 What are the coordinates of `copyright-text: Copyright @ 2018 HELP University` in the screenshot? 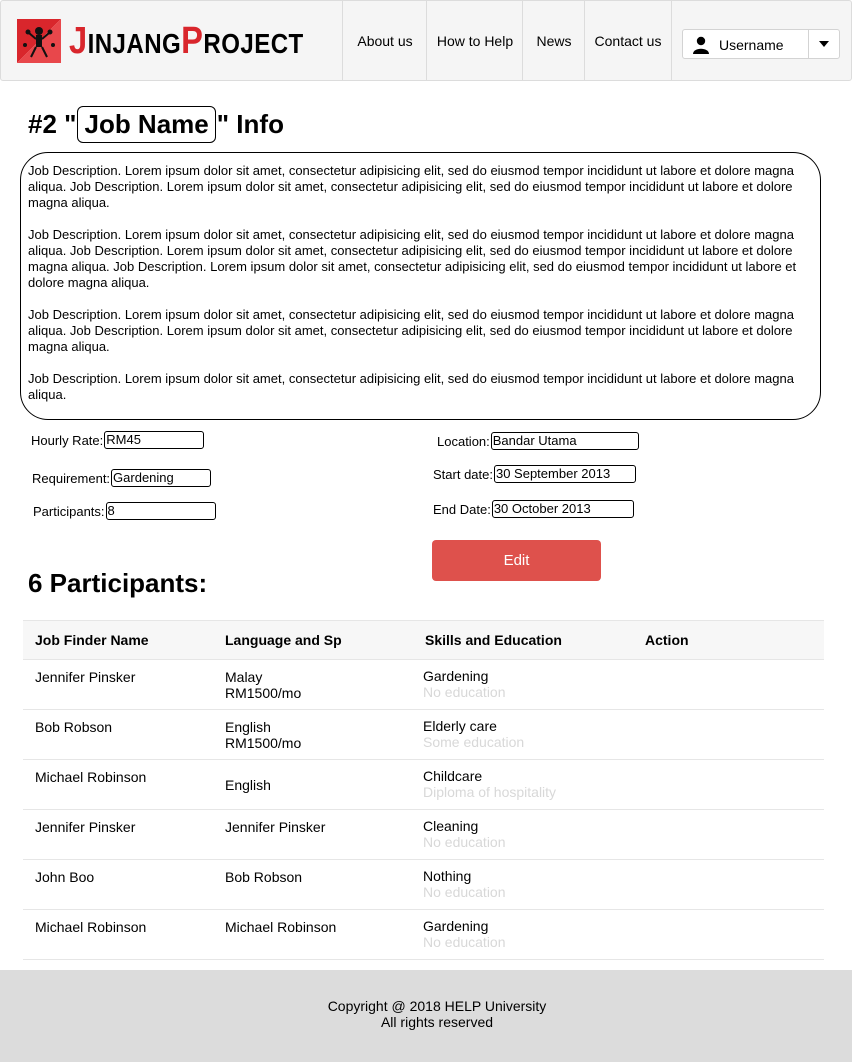 It's located at (437, 1006).